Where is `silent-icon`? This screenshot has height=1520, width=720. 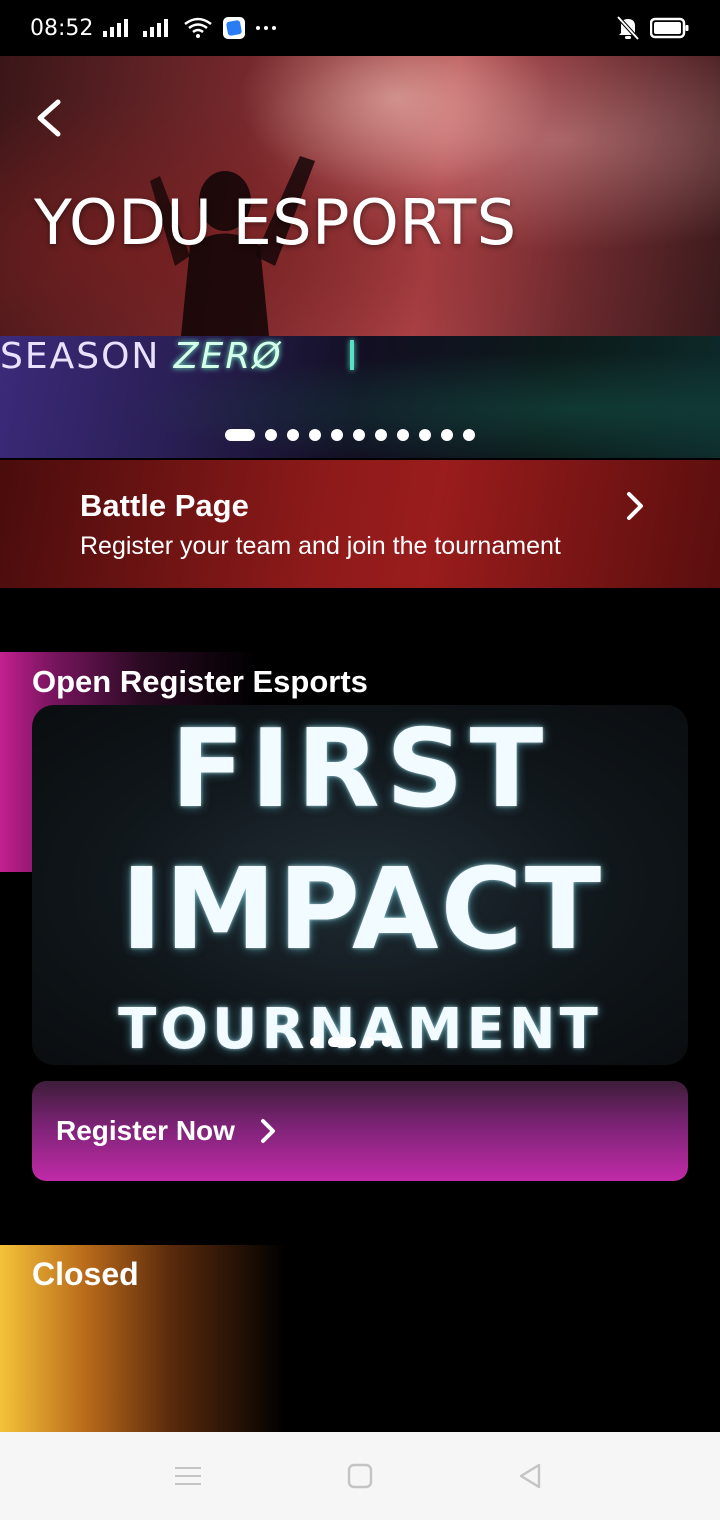
silent-icon is located at coordinates (628, 28).